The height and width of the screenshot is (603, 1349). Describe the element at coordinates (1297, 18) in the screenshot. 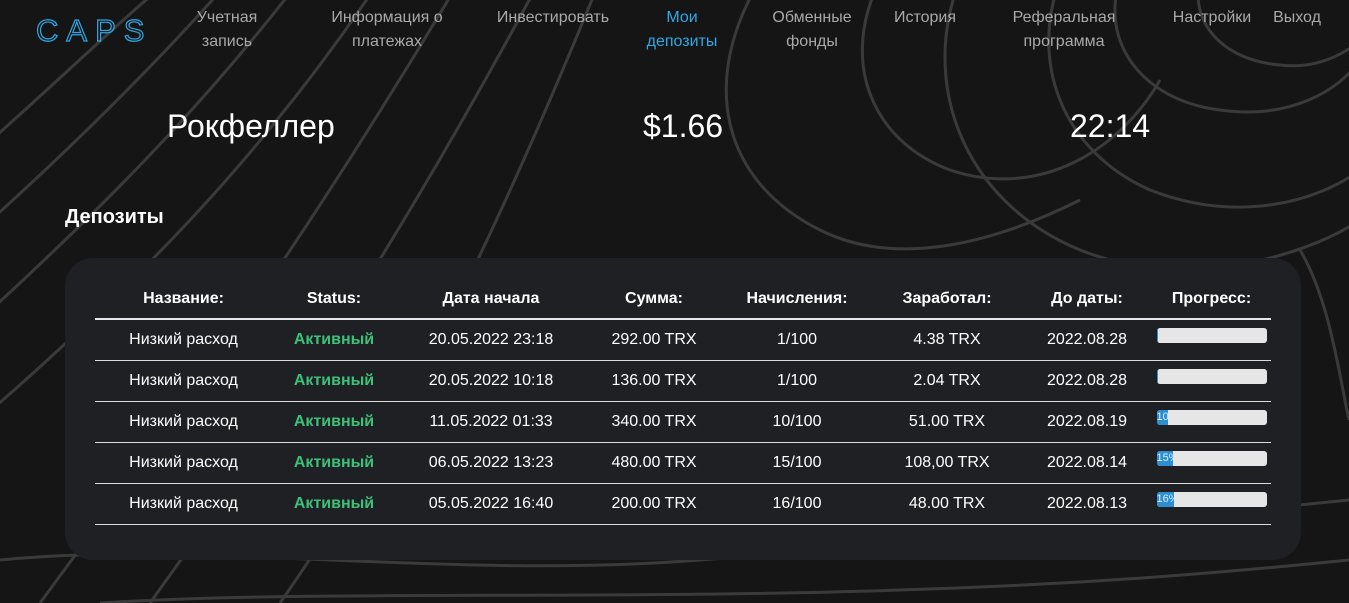

I see `nav-item-logout: Выход` at that location.